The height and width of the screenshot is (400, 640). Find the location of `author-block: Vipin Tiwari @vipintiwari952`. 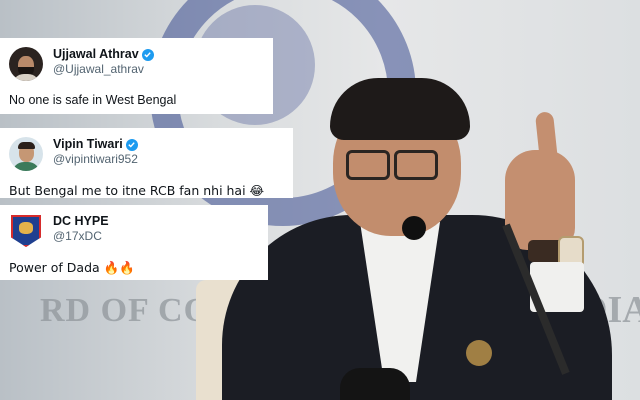

author-block: Vipin Tiwari @vipintiwari952 is located at coordinates (95, 152).